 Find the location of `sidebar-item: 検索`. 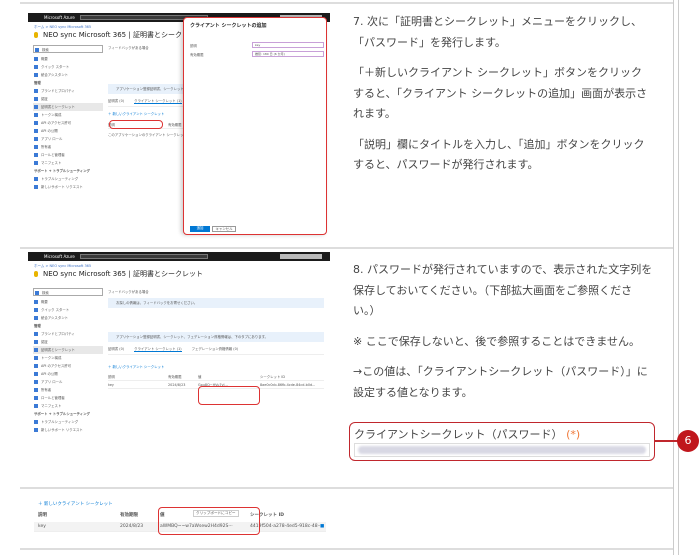

sidebar-item: 検索 is located at coordinates (68, 292).